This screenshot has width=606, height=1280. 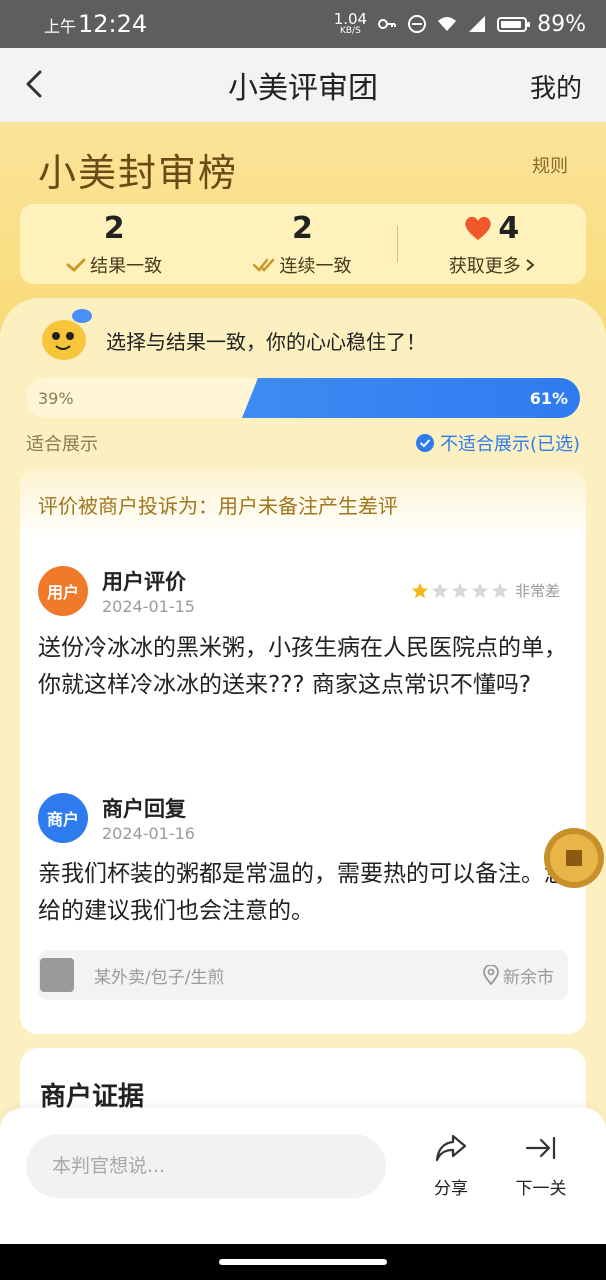 I want to click on rules-link: 规则, so click(x=550, y=165).